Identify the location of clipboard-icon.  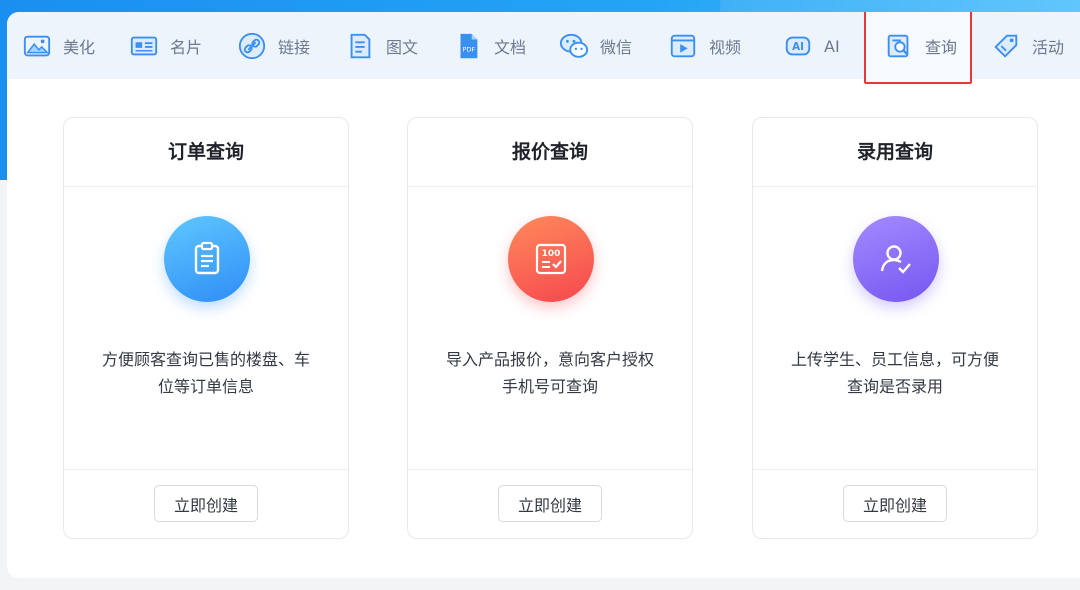
(207, 259).